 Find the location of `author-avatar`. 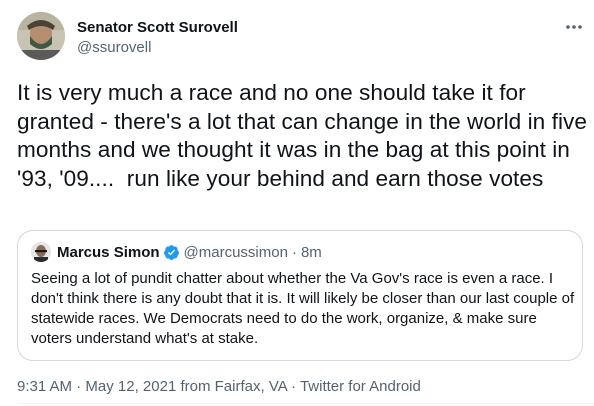

author-avatar is located at coordinates (41, 36).